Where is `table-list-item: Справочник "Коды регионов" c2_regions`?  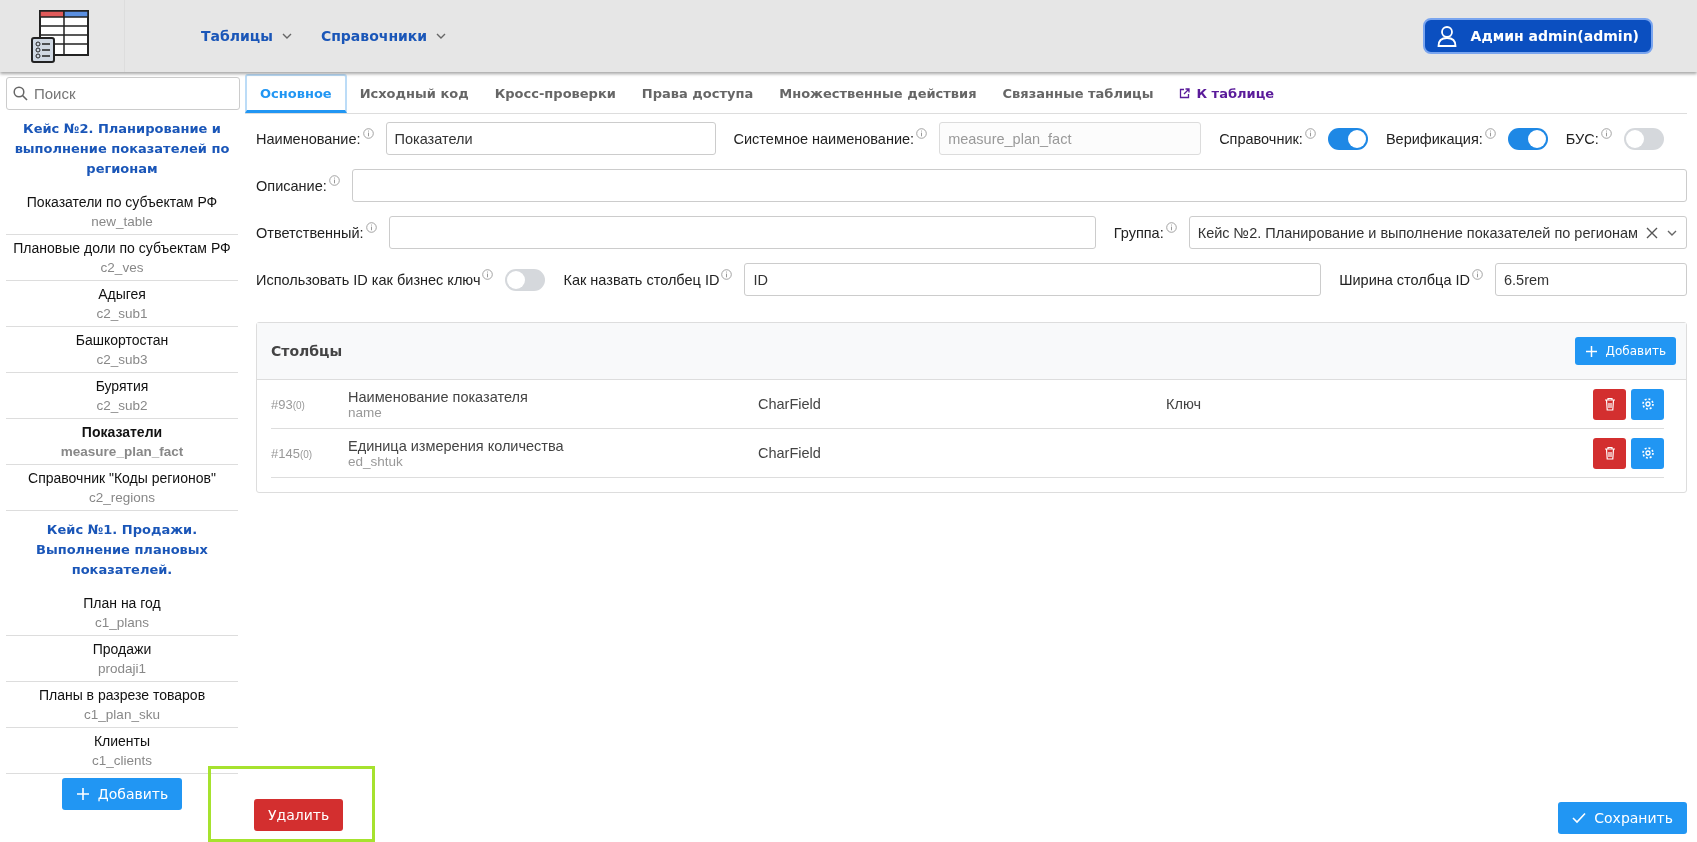 table-list-item: Справочник "Коды регионов" c2_regions is located at coordinates (122, 488).